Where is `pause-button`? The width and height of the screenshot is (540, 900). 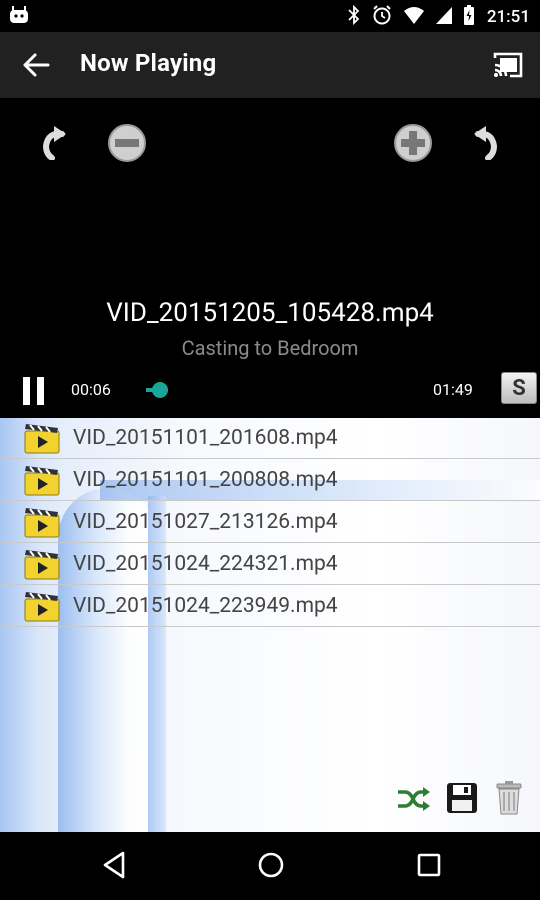
pause-button is located at coordinates (34, 393).